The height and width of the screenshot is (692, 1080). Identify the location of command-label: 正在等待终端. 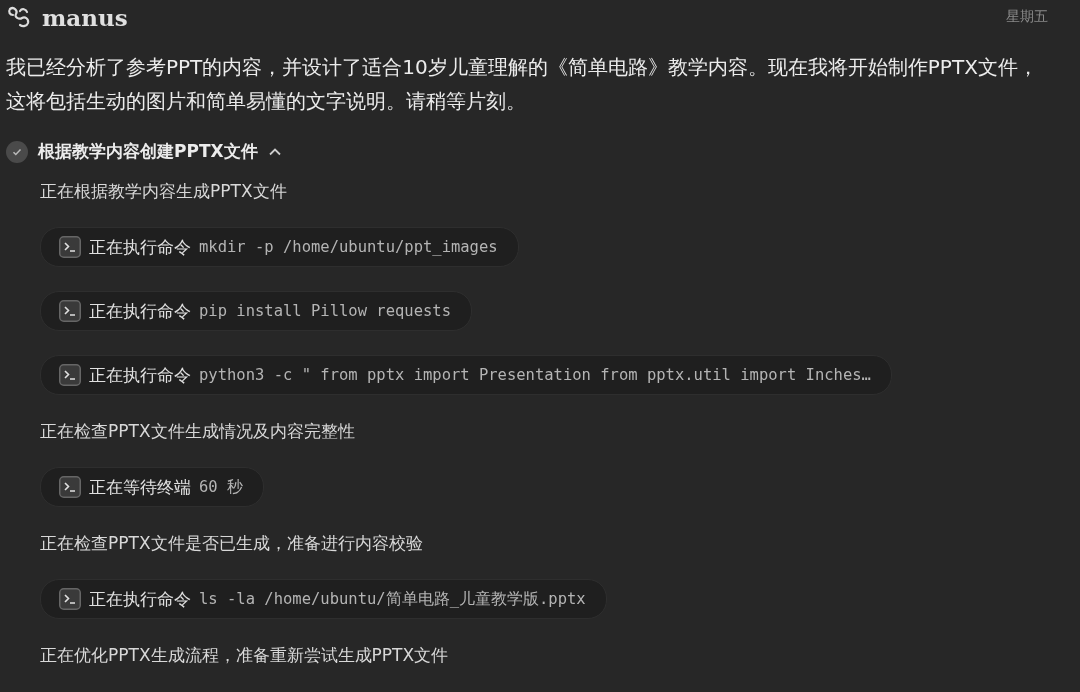
(140, 487).